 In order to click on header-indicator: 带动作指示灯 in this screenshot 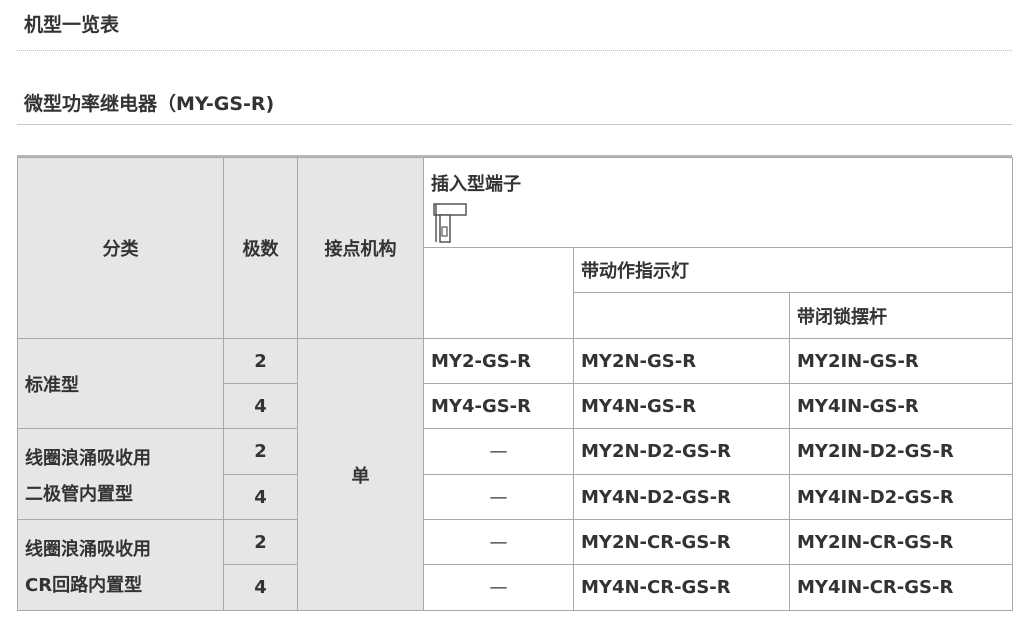, I will do `click(793, 270)`.